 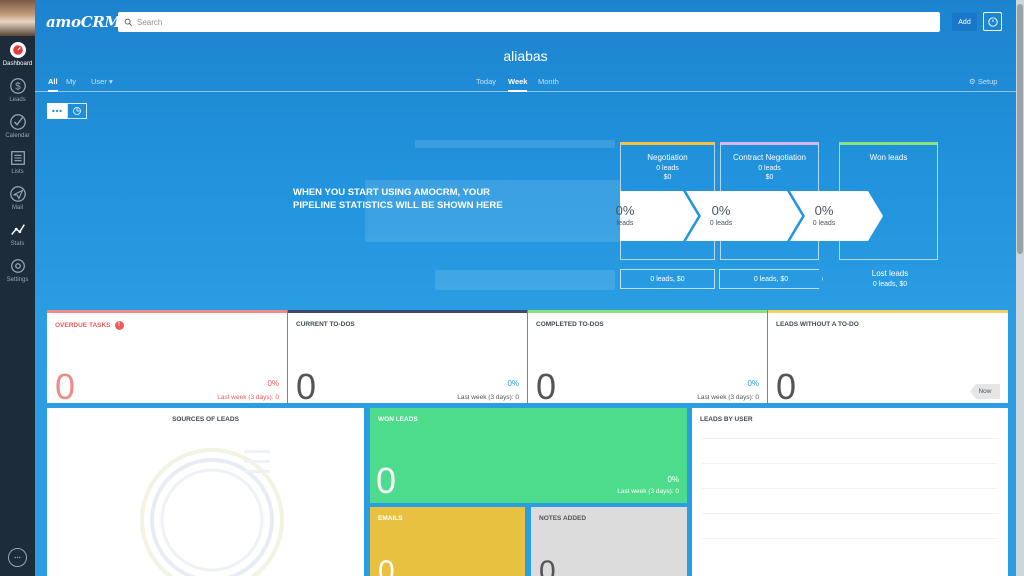 I want to click on widget-last-week: Last week (3 days): 0, so click(x=648, y=491).